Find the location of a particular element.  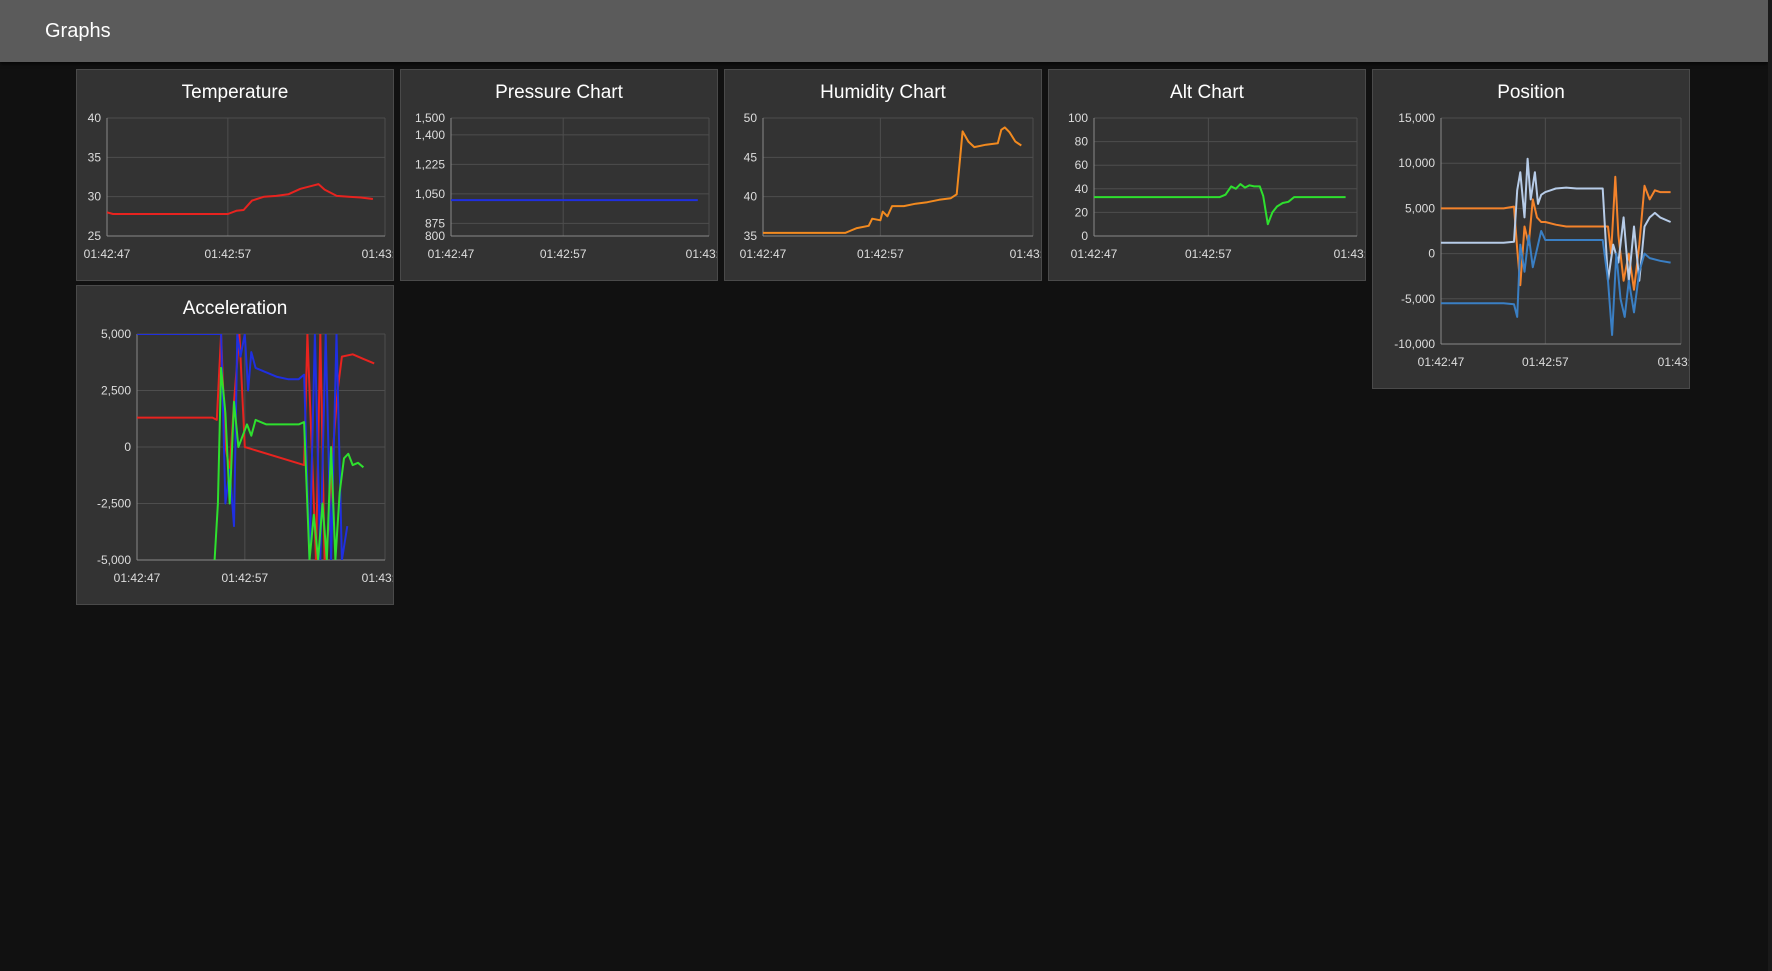

top-header-bar: Graphs is located at coordinates (884, 31).